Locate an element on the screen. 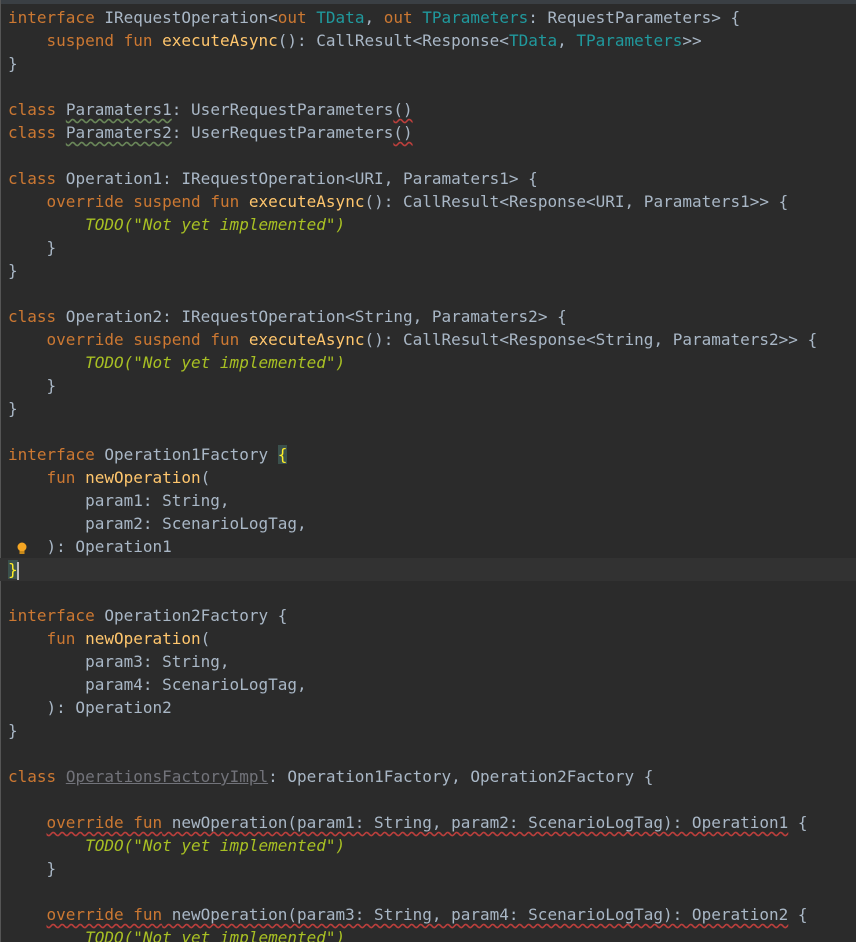 The image size is (856, 942). gutter-border is located at coordinates (0, 471).